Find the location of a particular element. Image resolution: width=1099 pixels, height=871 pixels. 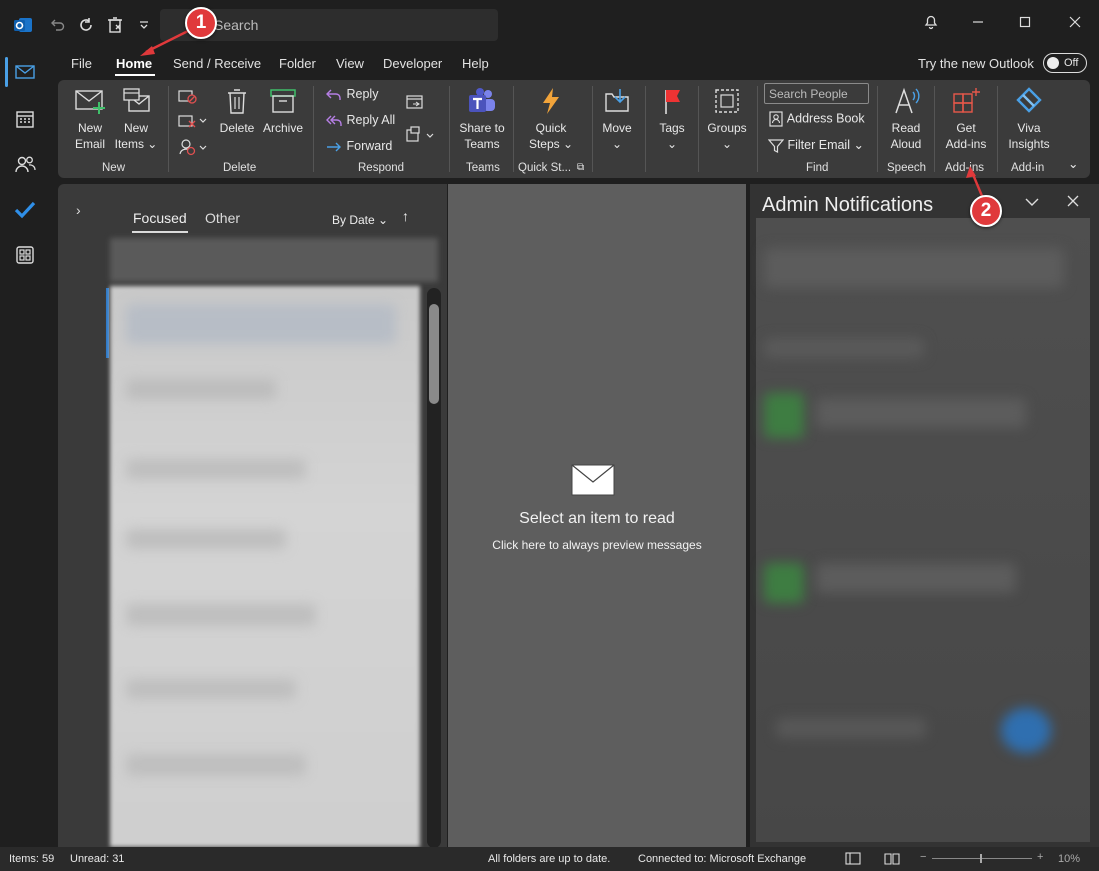

annotation-arrows is located at coordinates (562, 112).